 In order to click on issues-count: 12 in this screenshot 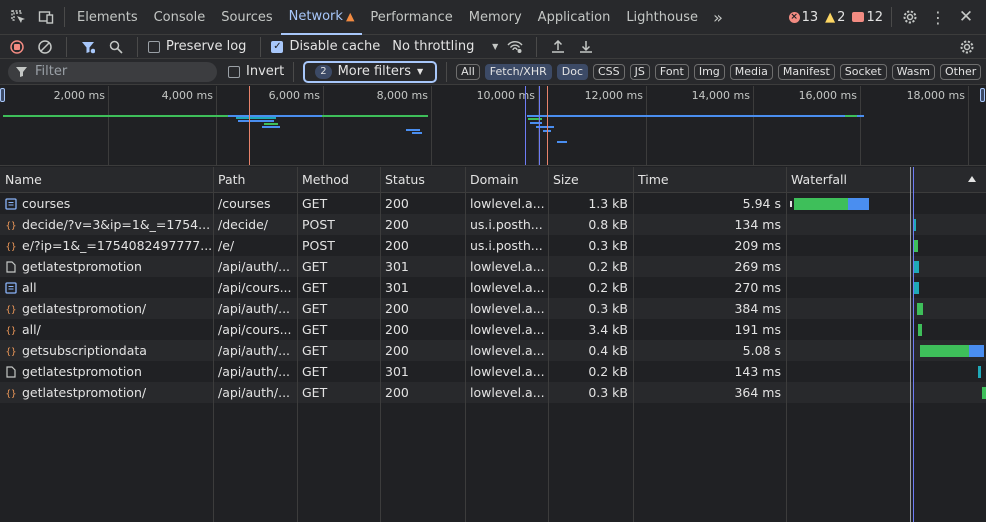, I will do `click(867, 17)`.